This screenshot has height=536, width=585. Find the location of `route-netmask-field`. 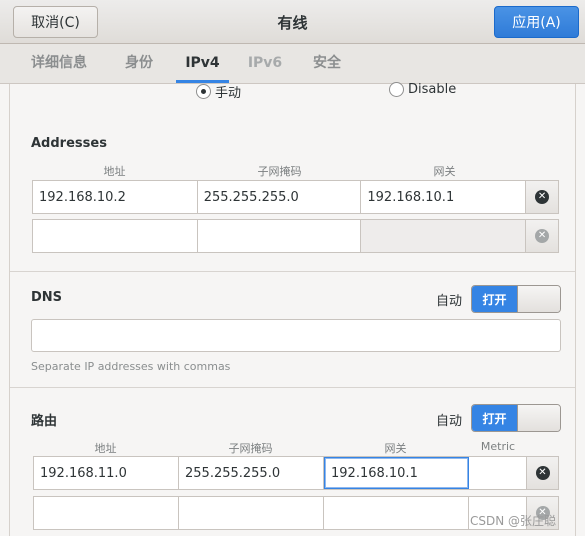

route-netmask-field is located at coordinates (251, 513).